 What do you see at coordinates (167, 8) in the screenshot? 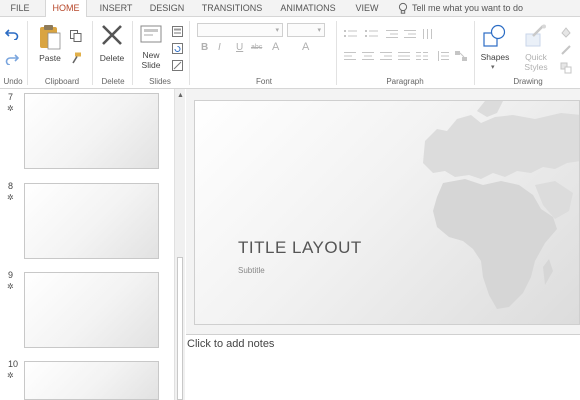
I see `tab-design: DESIGN` at bounding box center [167, 8].